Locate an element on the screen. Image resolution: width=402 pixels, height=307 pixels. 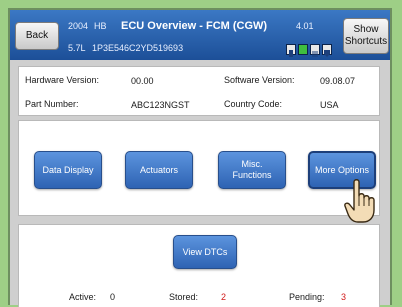
stored-dtc-label: Stored: is located at coordinates (184, 297).